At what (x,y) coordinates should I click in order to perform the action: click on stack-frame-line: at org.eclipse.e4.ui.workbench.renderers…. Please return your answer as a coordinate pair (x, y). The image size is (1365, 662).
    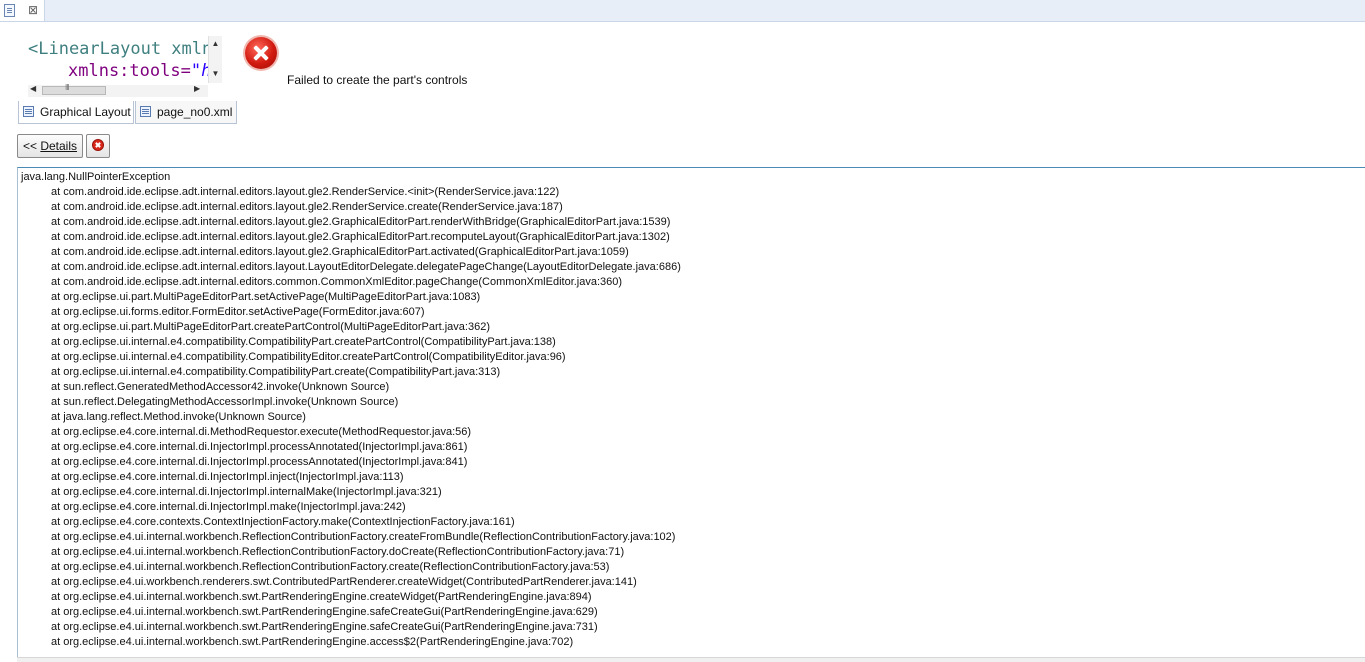
    Looking at the image, I should click on (708, 582).